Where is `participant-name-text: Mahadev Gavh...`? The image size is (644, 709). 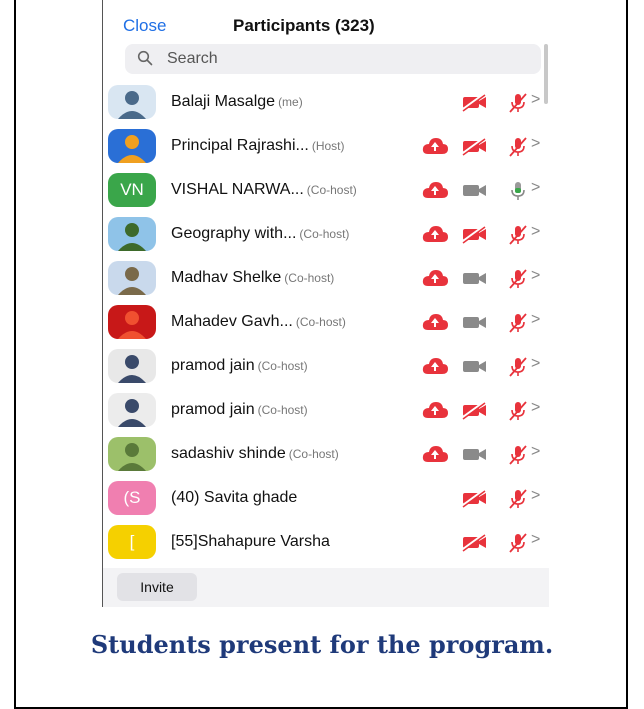
participant-name-text: Mahadev Gavh... is located at coordinates (232, 321).